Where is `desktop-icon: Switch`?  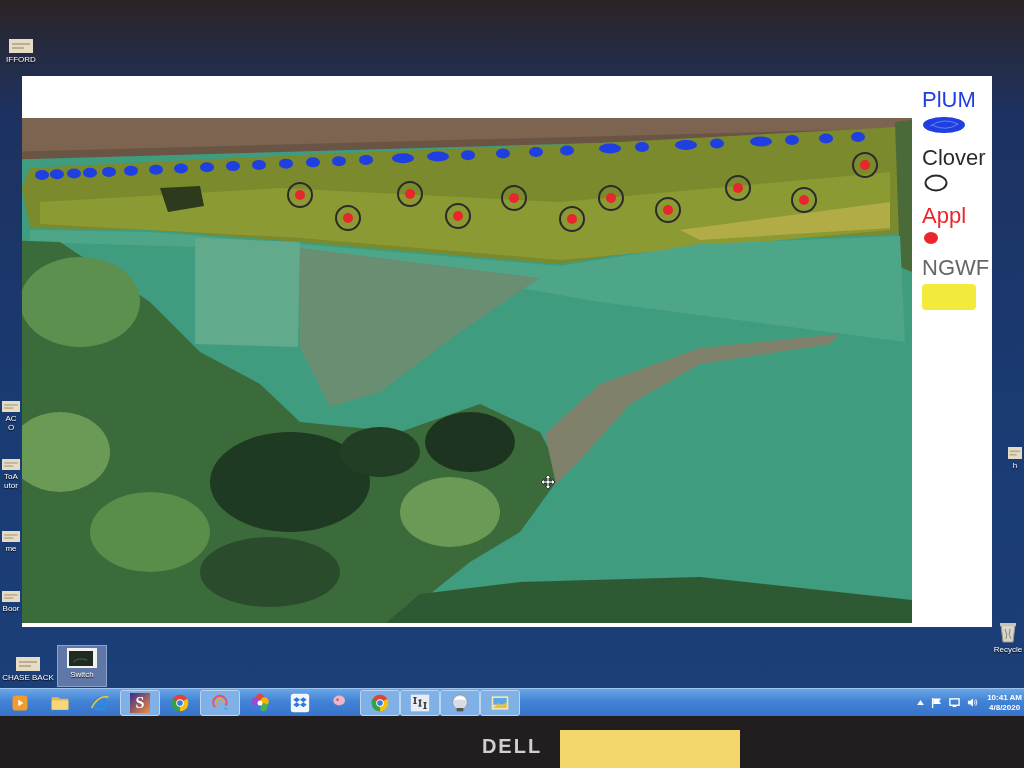 desktop-icon: Switch is located at coordinates (82, 666).